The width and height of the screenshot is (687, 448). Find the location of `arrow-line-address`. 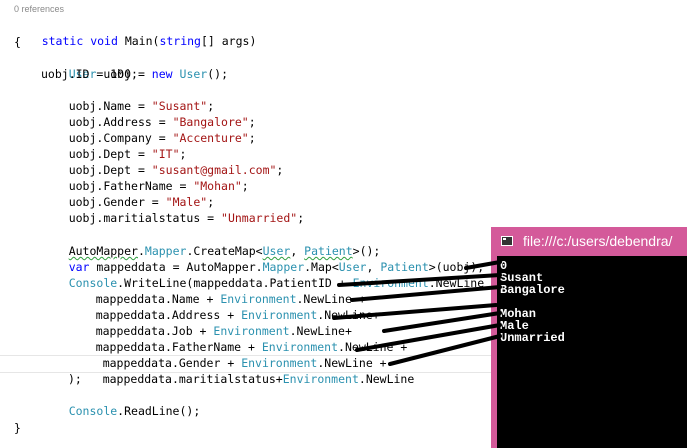

arrow-line-address is located at coordinates (426, 293).